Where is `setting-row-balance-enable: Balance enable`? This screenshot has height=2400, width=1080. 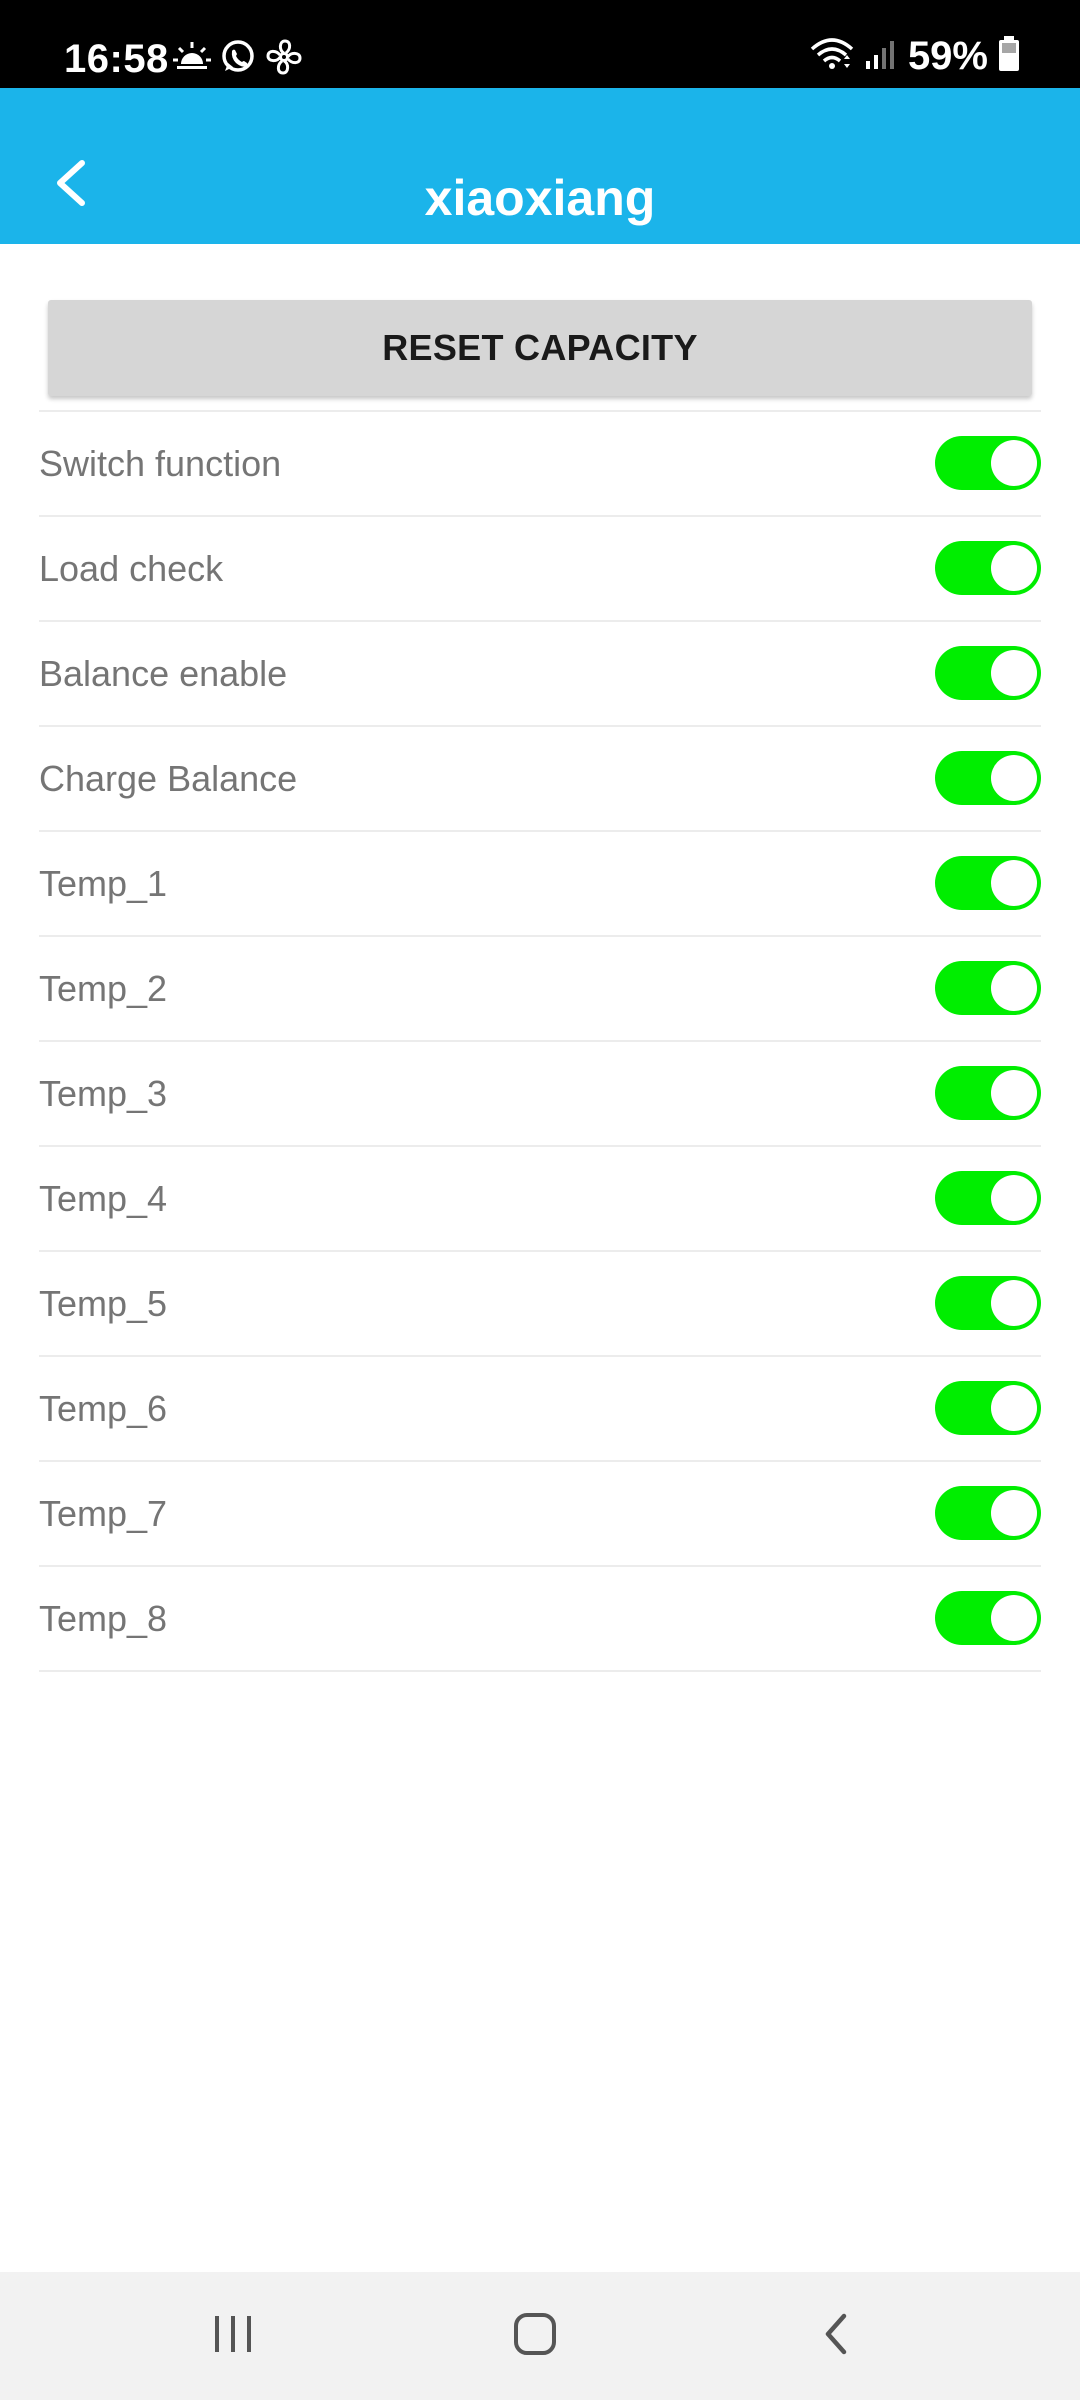
setting-row-balance-enable: Balance enable is located at coordinates (540, 674).